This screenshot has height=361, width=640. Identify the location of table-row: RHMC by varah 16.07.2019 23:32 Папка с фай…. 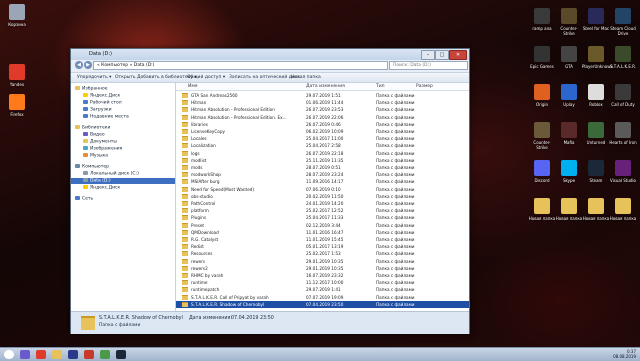
(322, 275).